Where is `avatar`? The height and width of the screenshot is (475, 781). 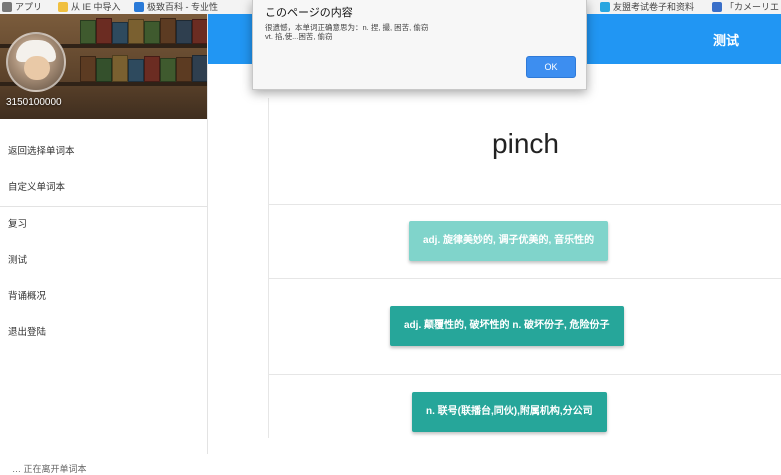 avatar is located at coordinates (36, 62).